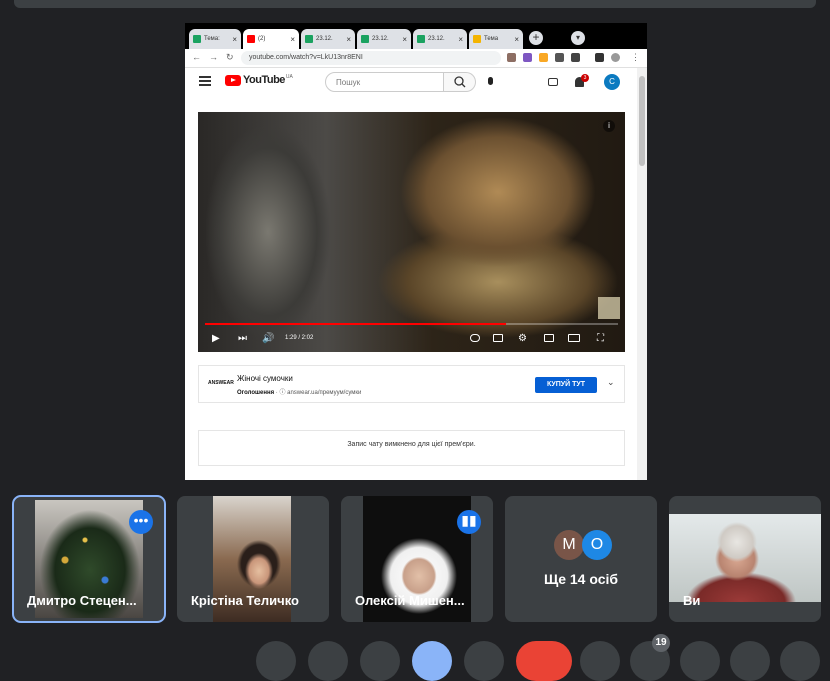 The width and height of the screenshot is (830, 681). Describe the element at coordinates (276, 661) in the screenshot. I see `microphone-button` at that location.